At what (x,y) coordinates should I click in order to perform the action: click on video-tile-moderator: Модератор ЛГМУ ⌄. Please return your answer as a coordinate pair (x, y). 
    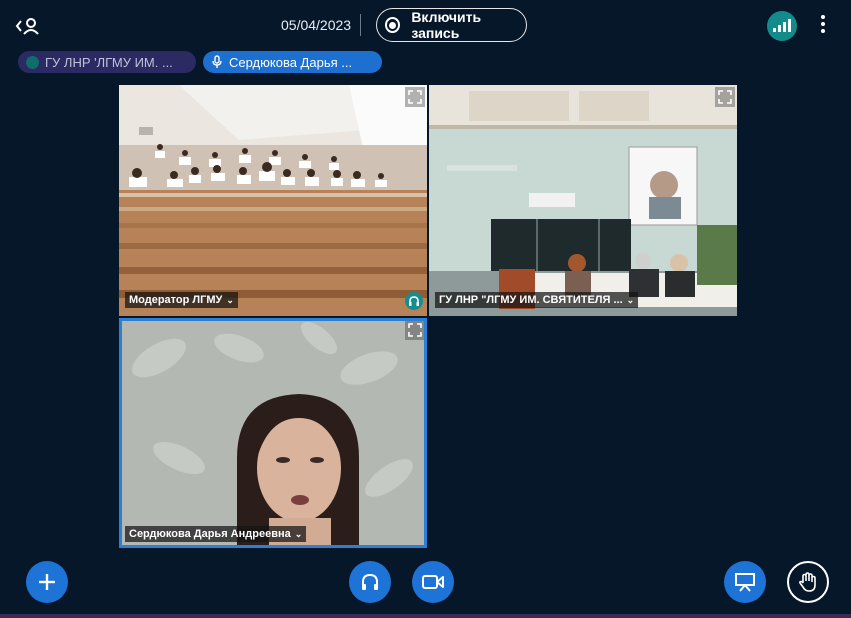
    Looking at the image, I should click on (273, 200).